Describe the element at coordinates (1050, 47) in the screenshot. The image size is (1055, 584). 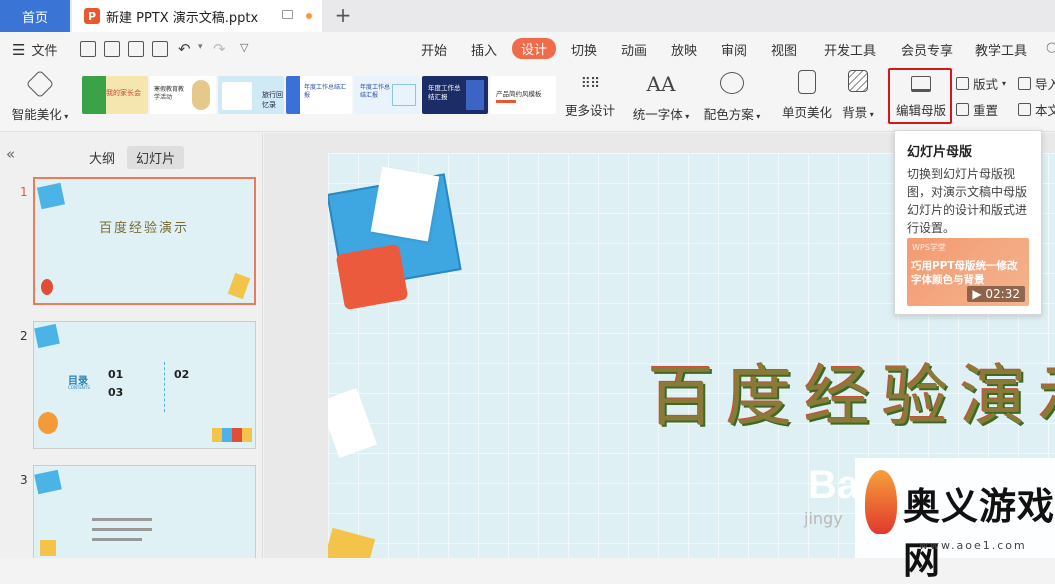
I see `search-icon: ○` at that location.